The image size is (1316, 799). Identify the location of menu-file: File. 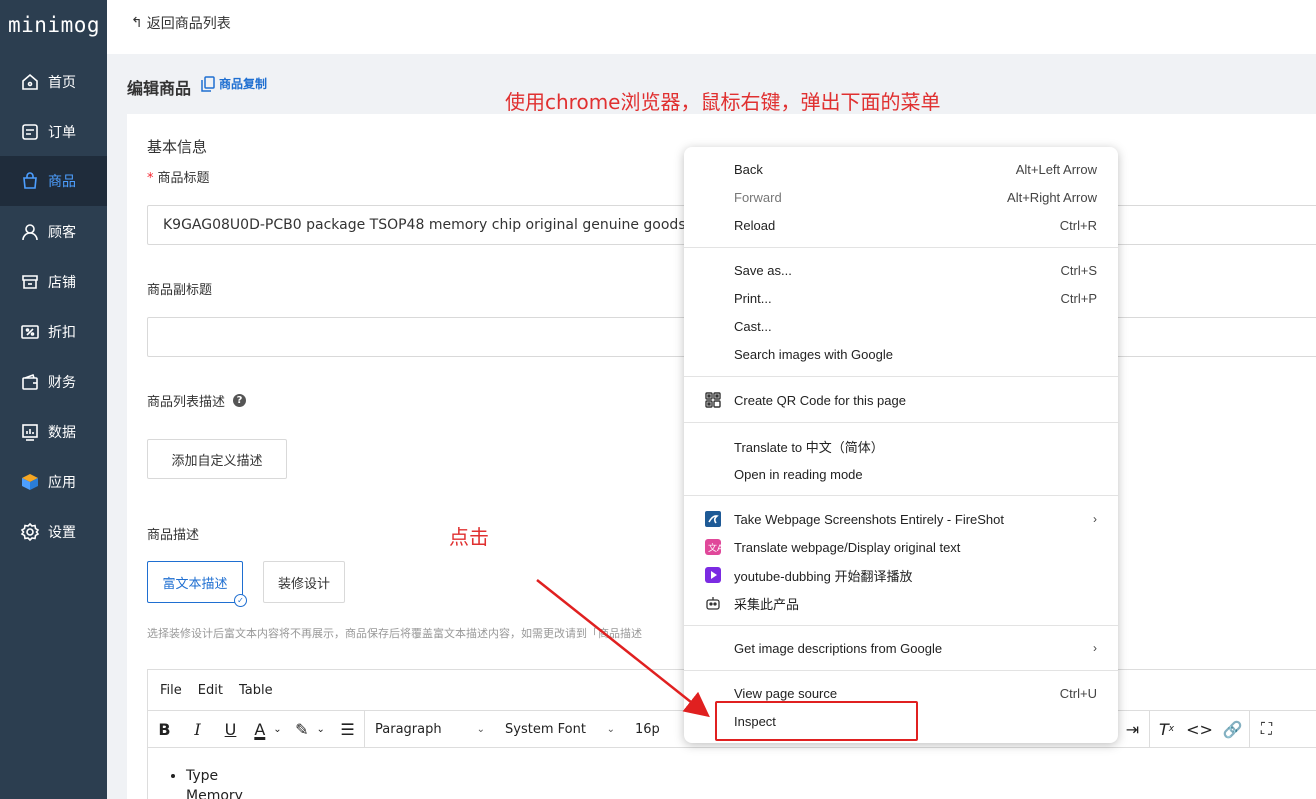
(171, 690).